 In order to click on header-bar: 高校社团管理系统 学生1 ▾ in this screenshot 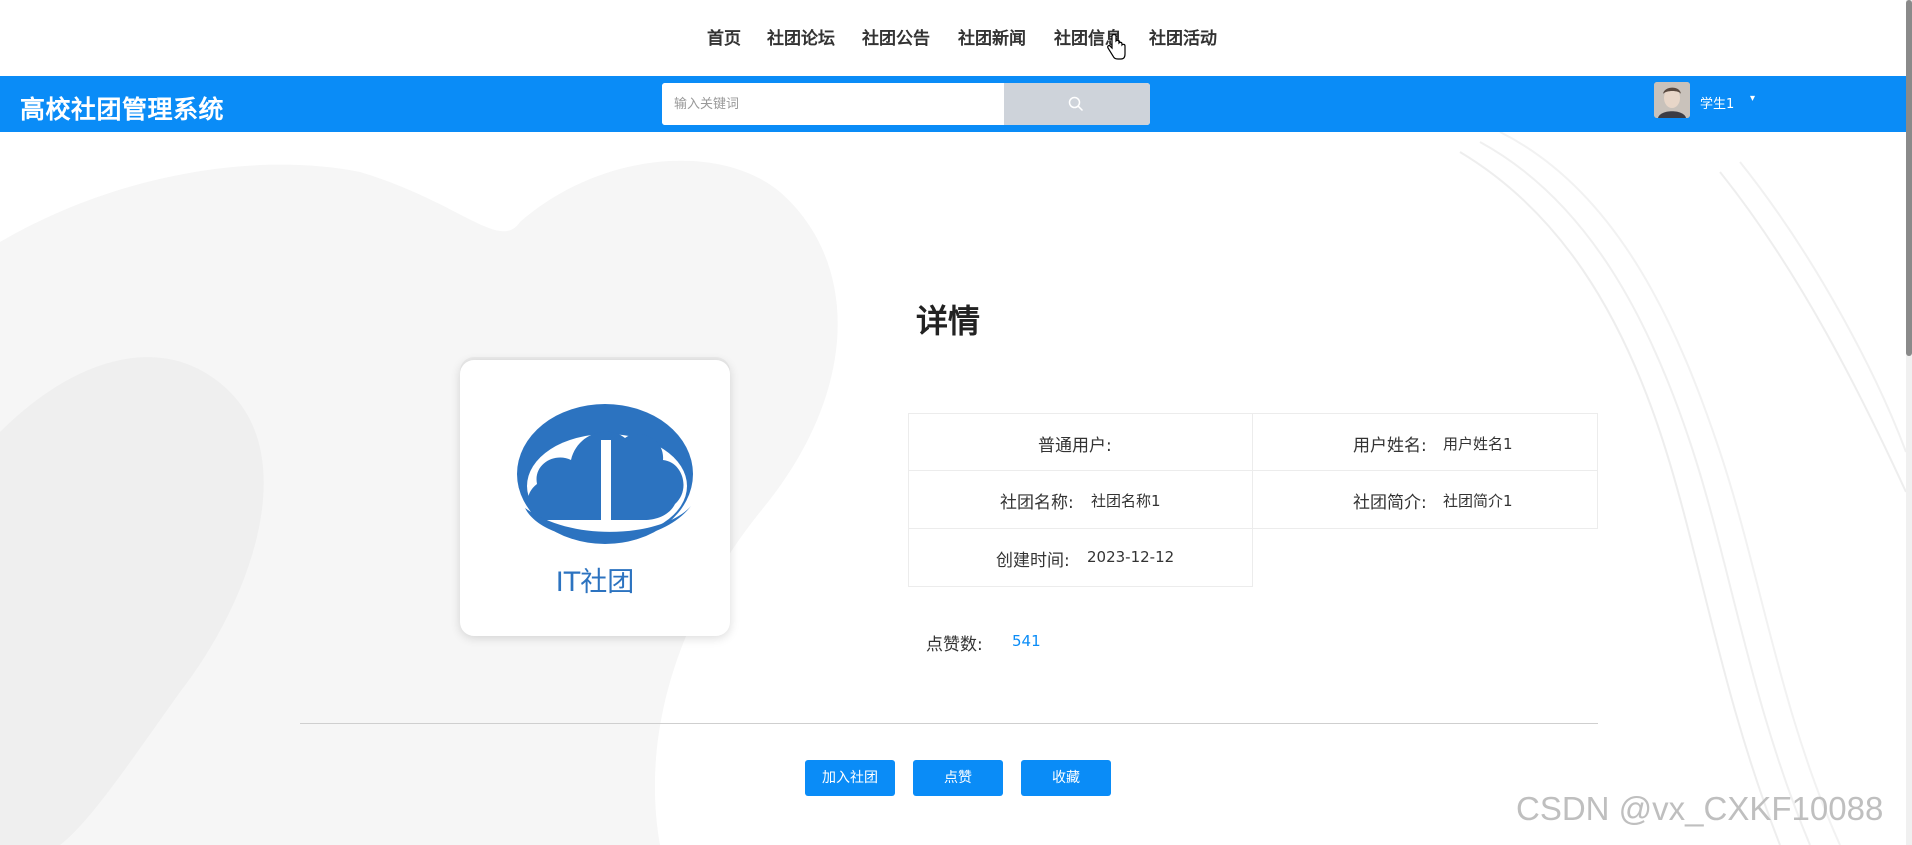, I will do `click(953, 104)`.